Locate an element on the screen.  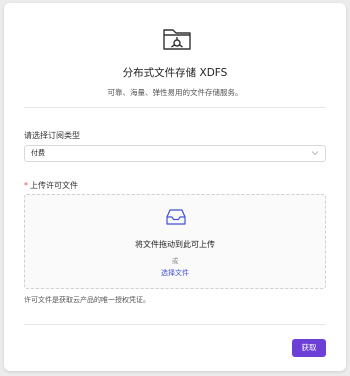
subscription-type-label: 请选择订阅类型 is located at coordinates (52, 135).